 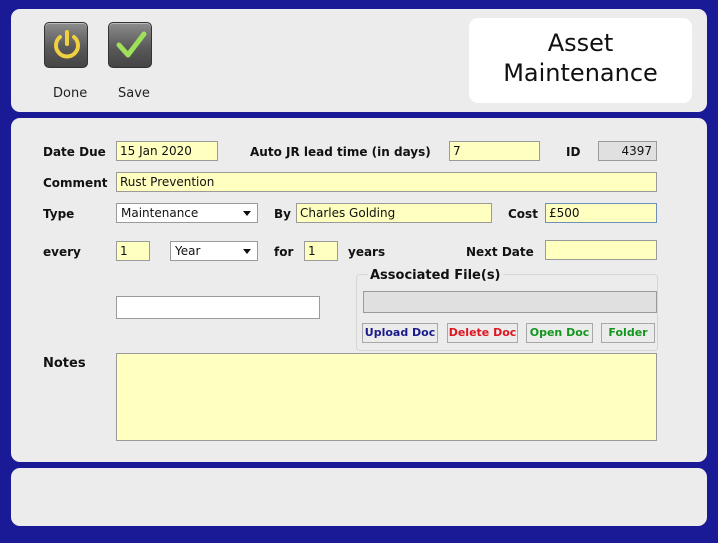 I want to click on notes-field, so click(x=386, y=397).